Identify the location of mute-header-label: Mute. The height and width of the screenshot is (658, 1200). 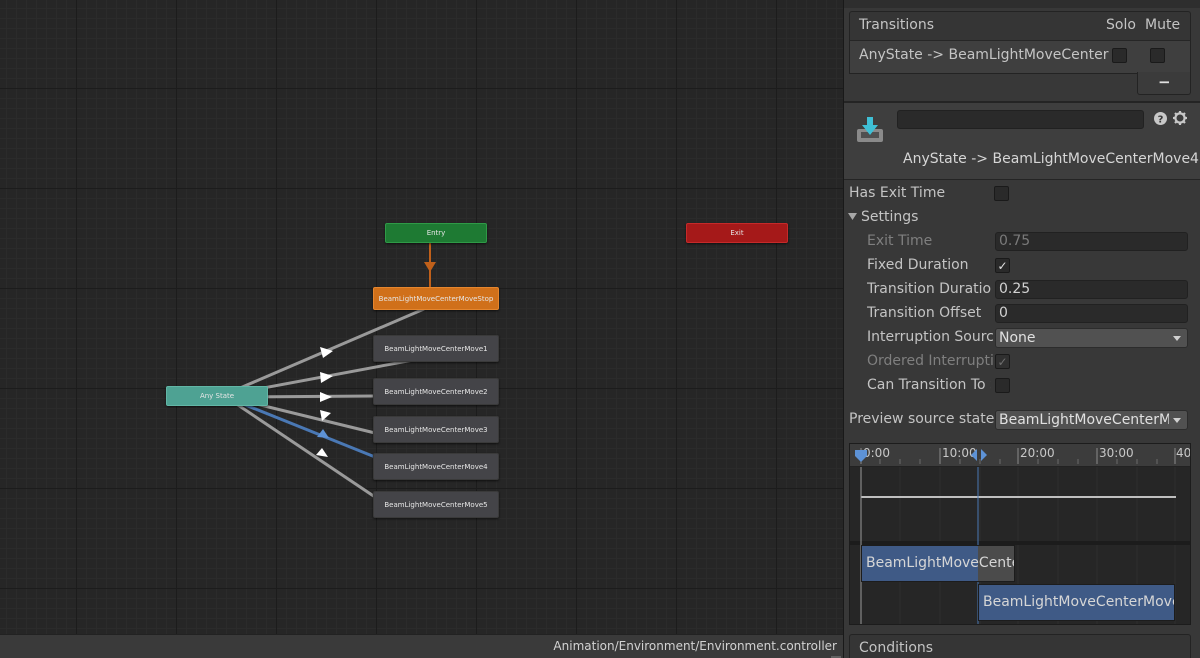
(1163, 25).